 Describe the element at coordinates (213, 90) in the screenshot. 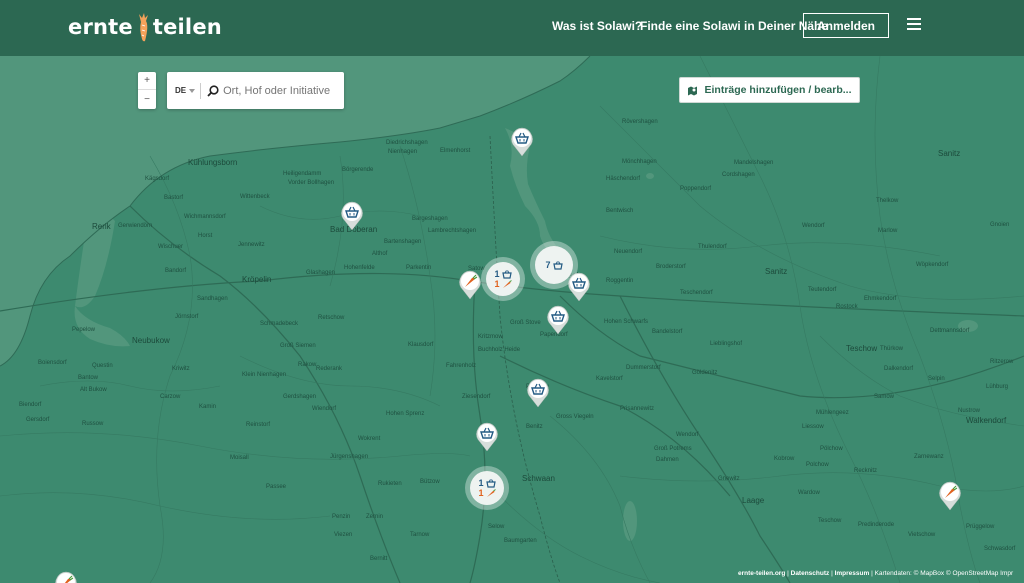

I see `search-icon` at that location.